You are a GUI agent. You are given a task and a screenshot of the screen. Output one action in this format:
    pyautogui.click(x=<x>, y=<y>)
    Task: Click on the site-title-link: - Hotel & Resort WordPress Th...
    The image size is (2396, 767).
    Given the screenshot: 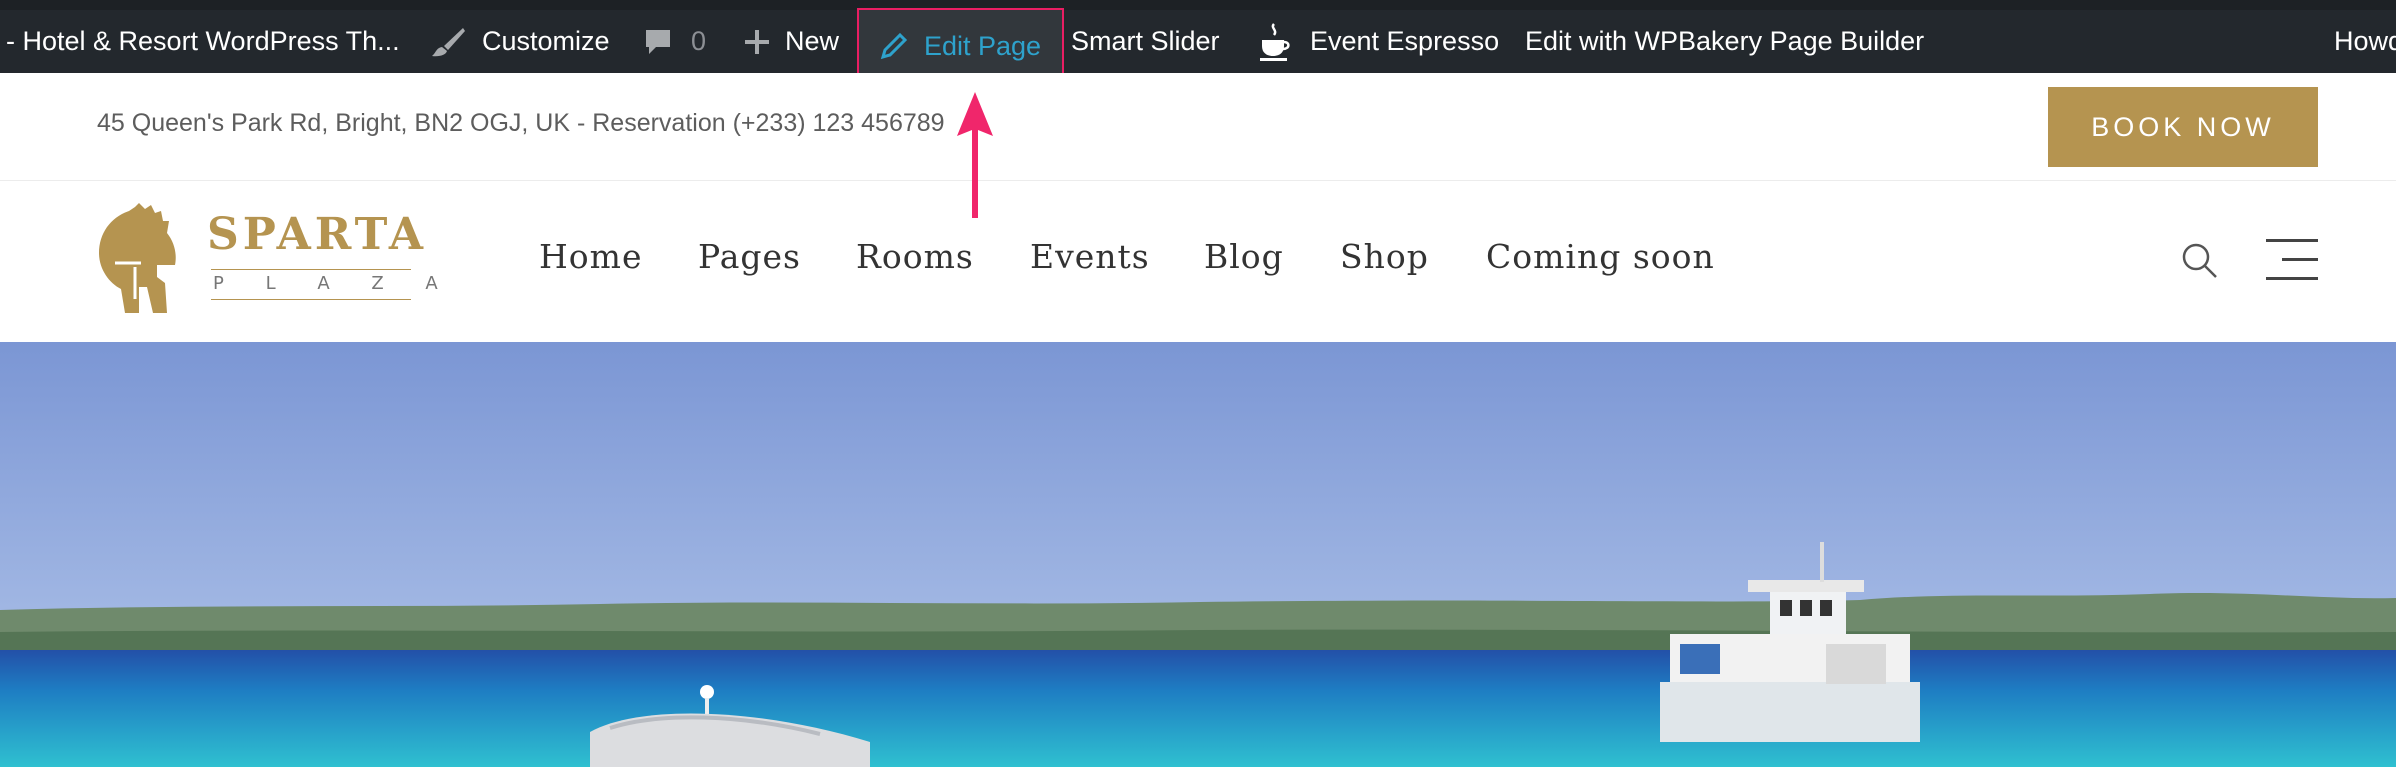 What is the action you would take?
    pyautogui.click(x=203, y=41)
    